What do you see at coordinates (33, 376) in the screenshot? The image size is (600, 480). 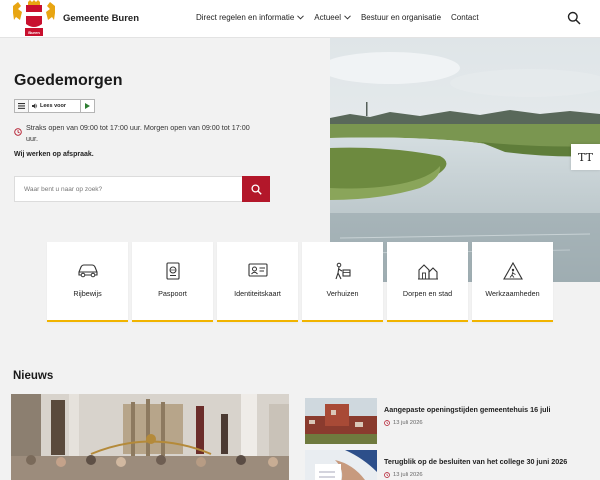 I see `news-heading: Nieuws` at bounding box center [33, 376].